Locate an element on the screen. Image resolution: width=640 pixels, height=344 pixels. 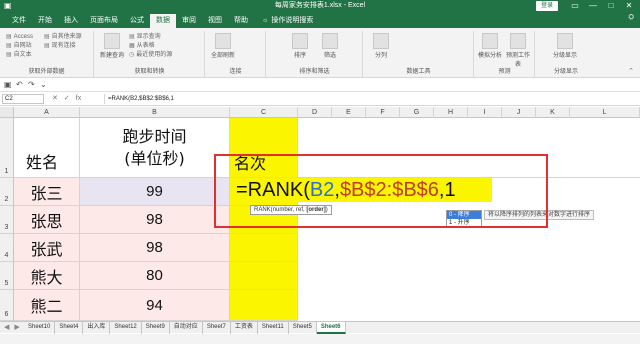
query-icon is located at coordinates (112, 41).